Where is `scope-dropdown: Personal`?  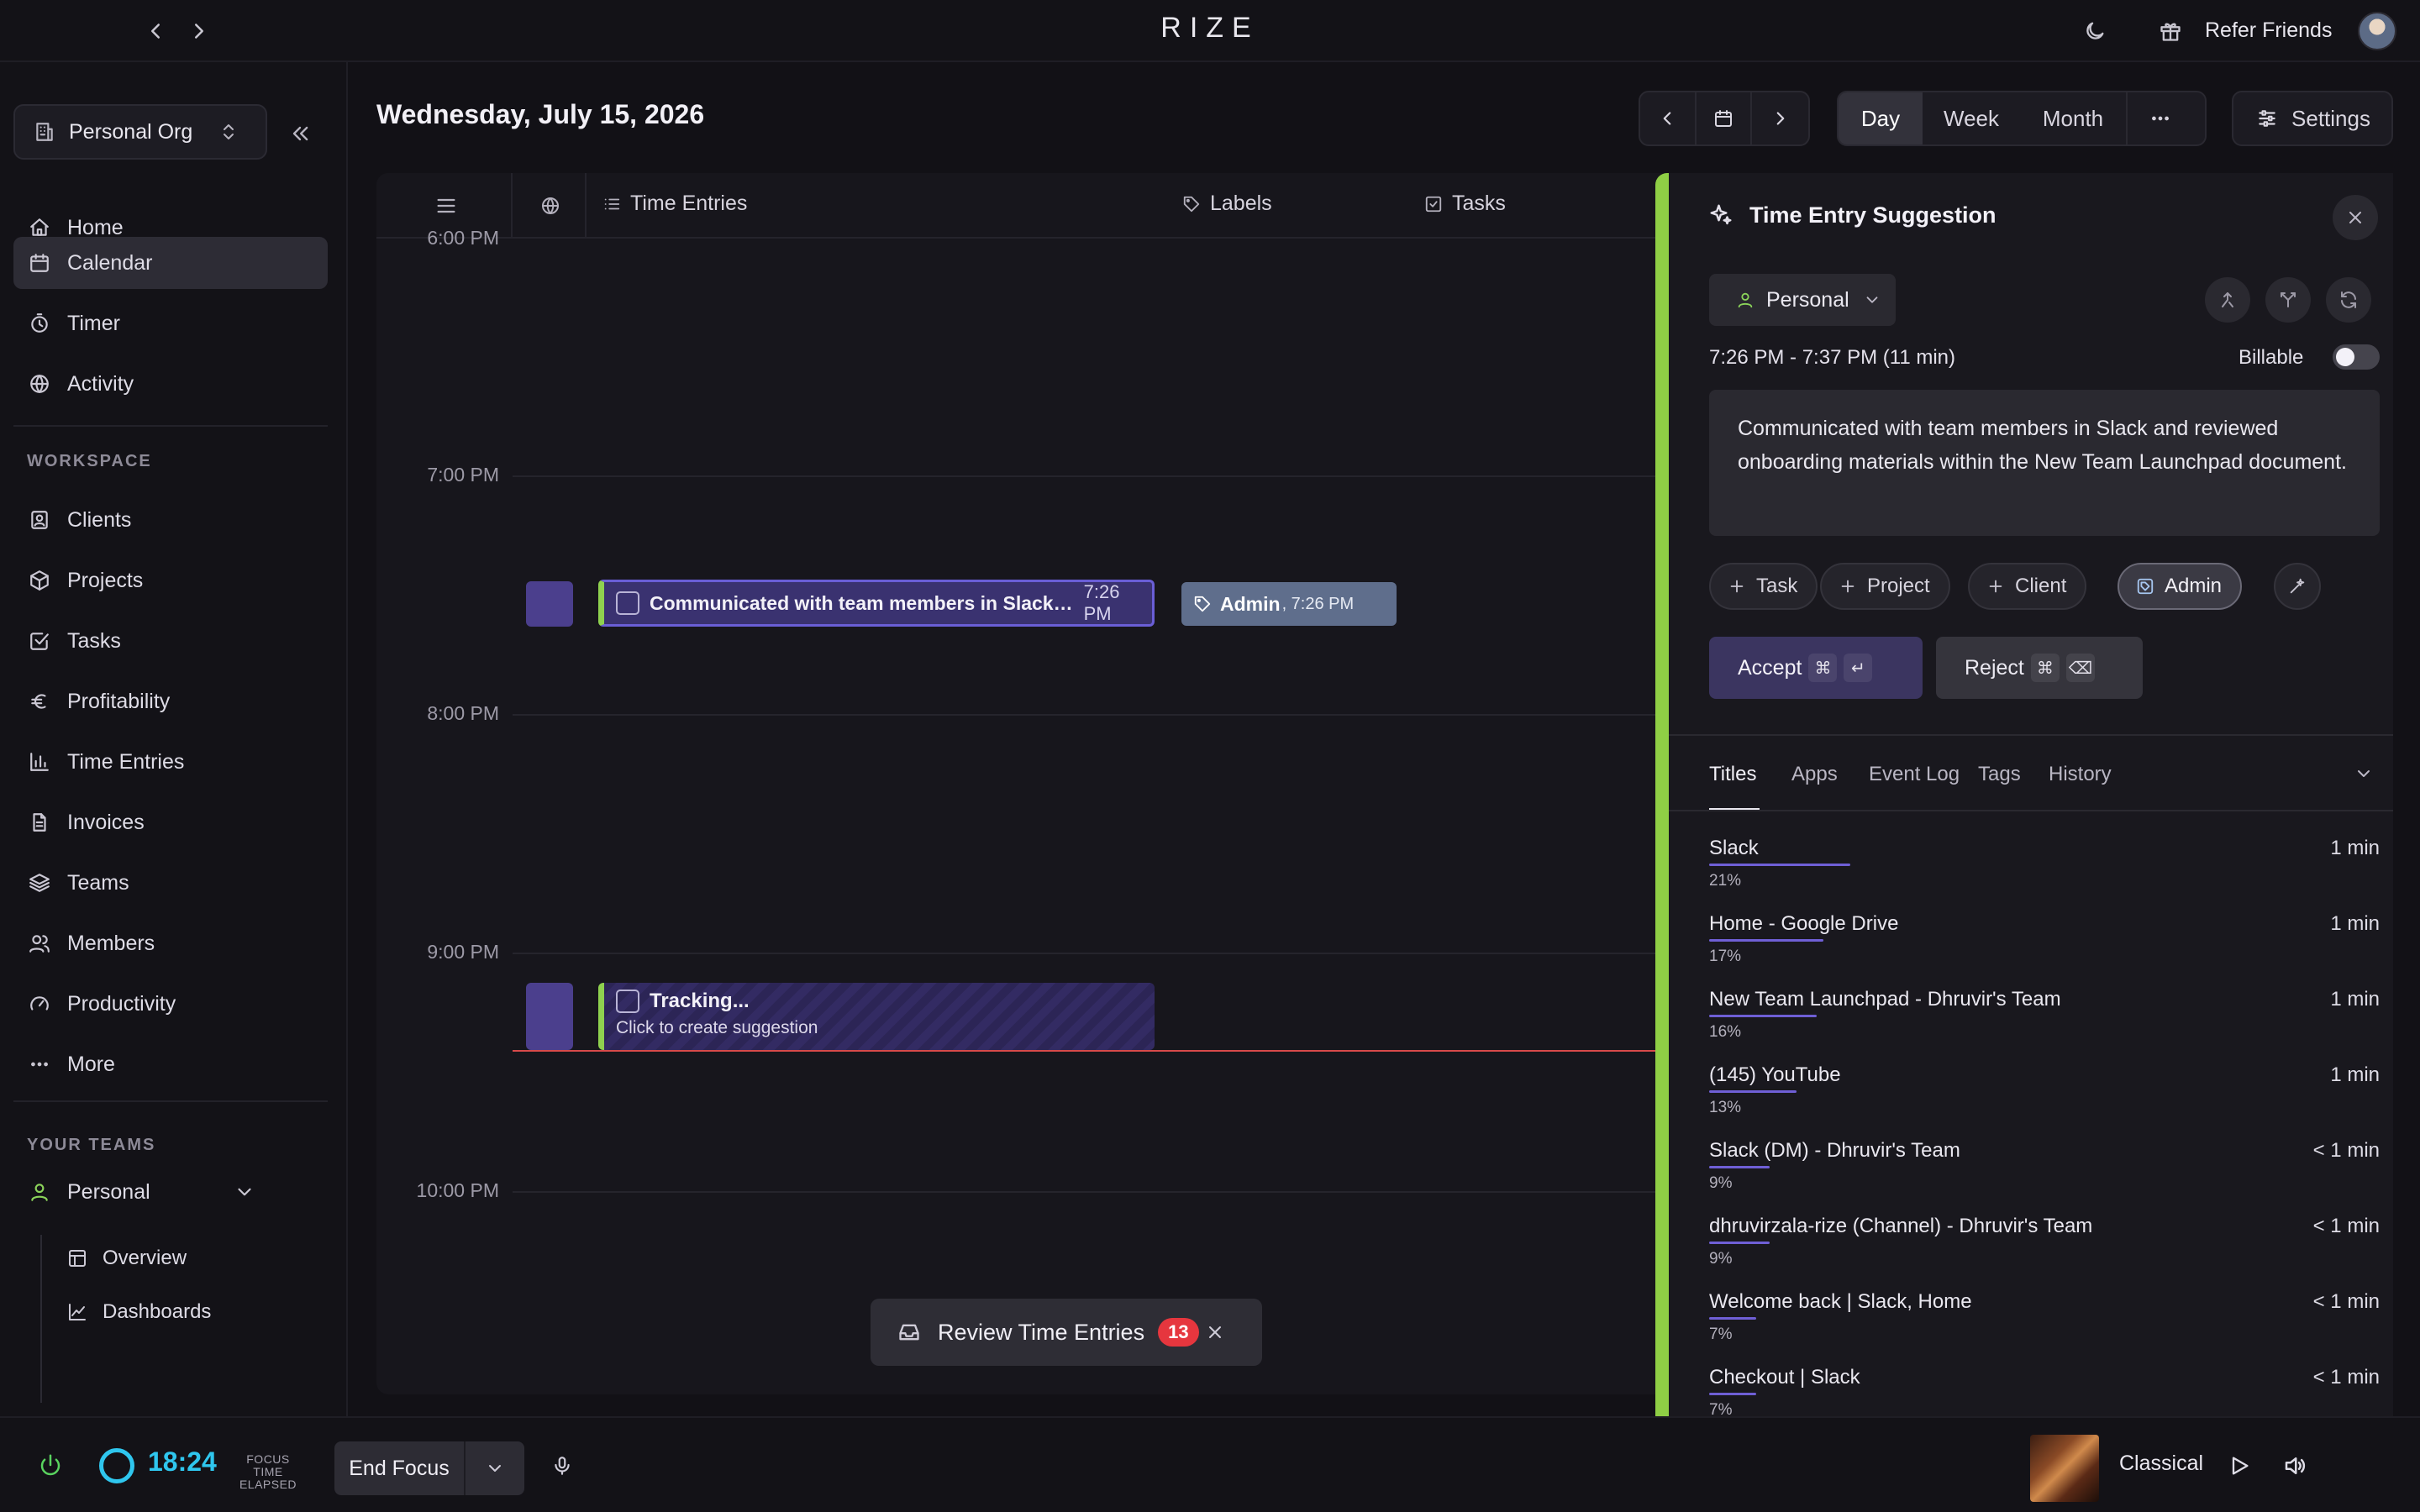 scope-dropdown: Personal is located at coordinates (1802, 300).